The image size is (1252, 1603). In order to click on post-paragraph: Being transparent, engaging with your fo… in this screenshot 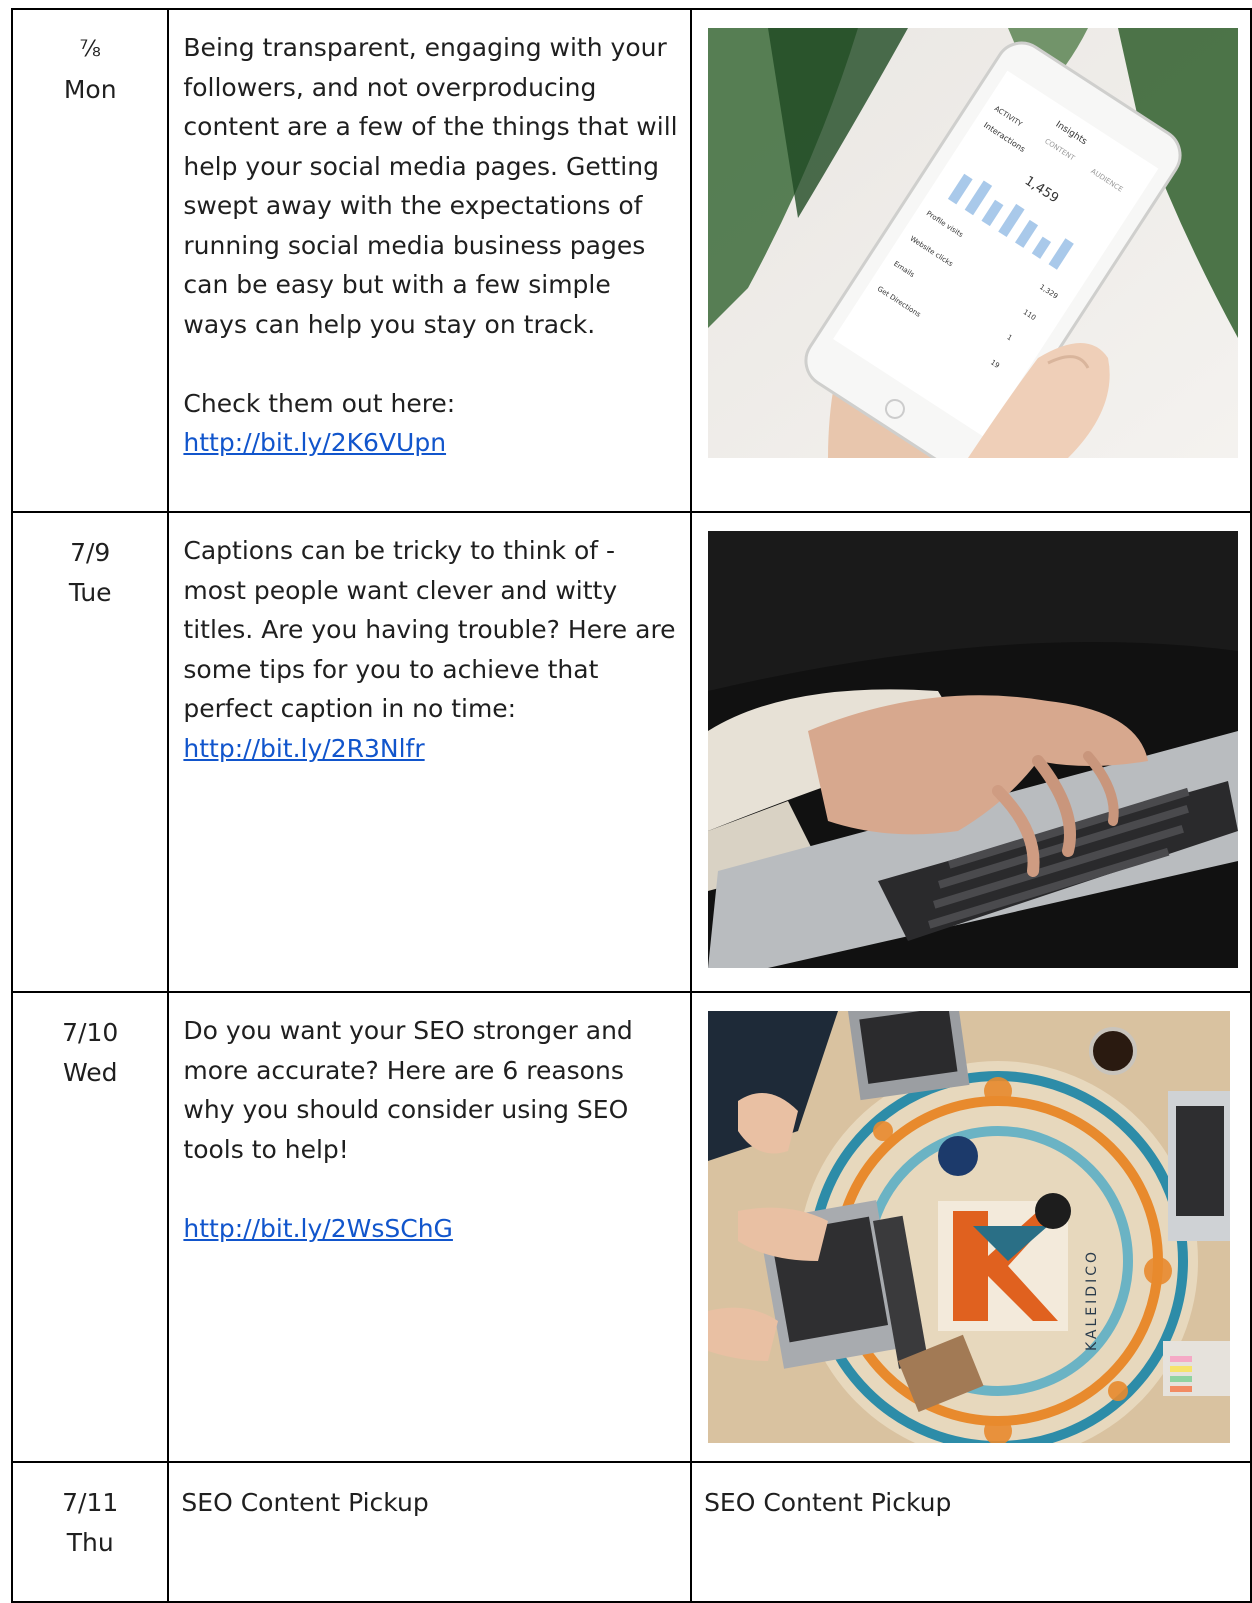, I will do `click(430, 186)`.